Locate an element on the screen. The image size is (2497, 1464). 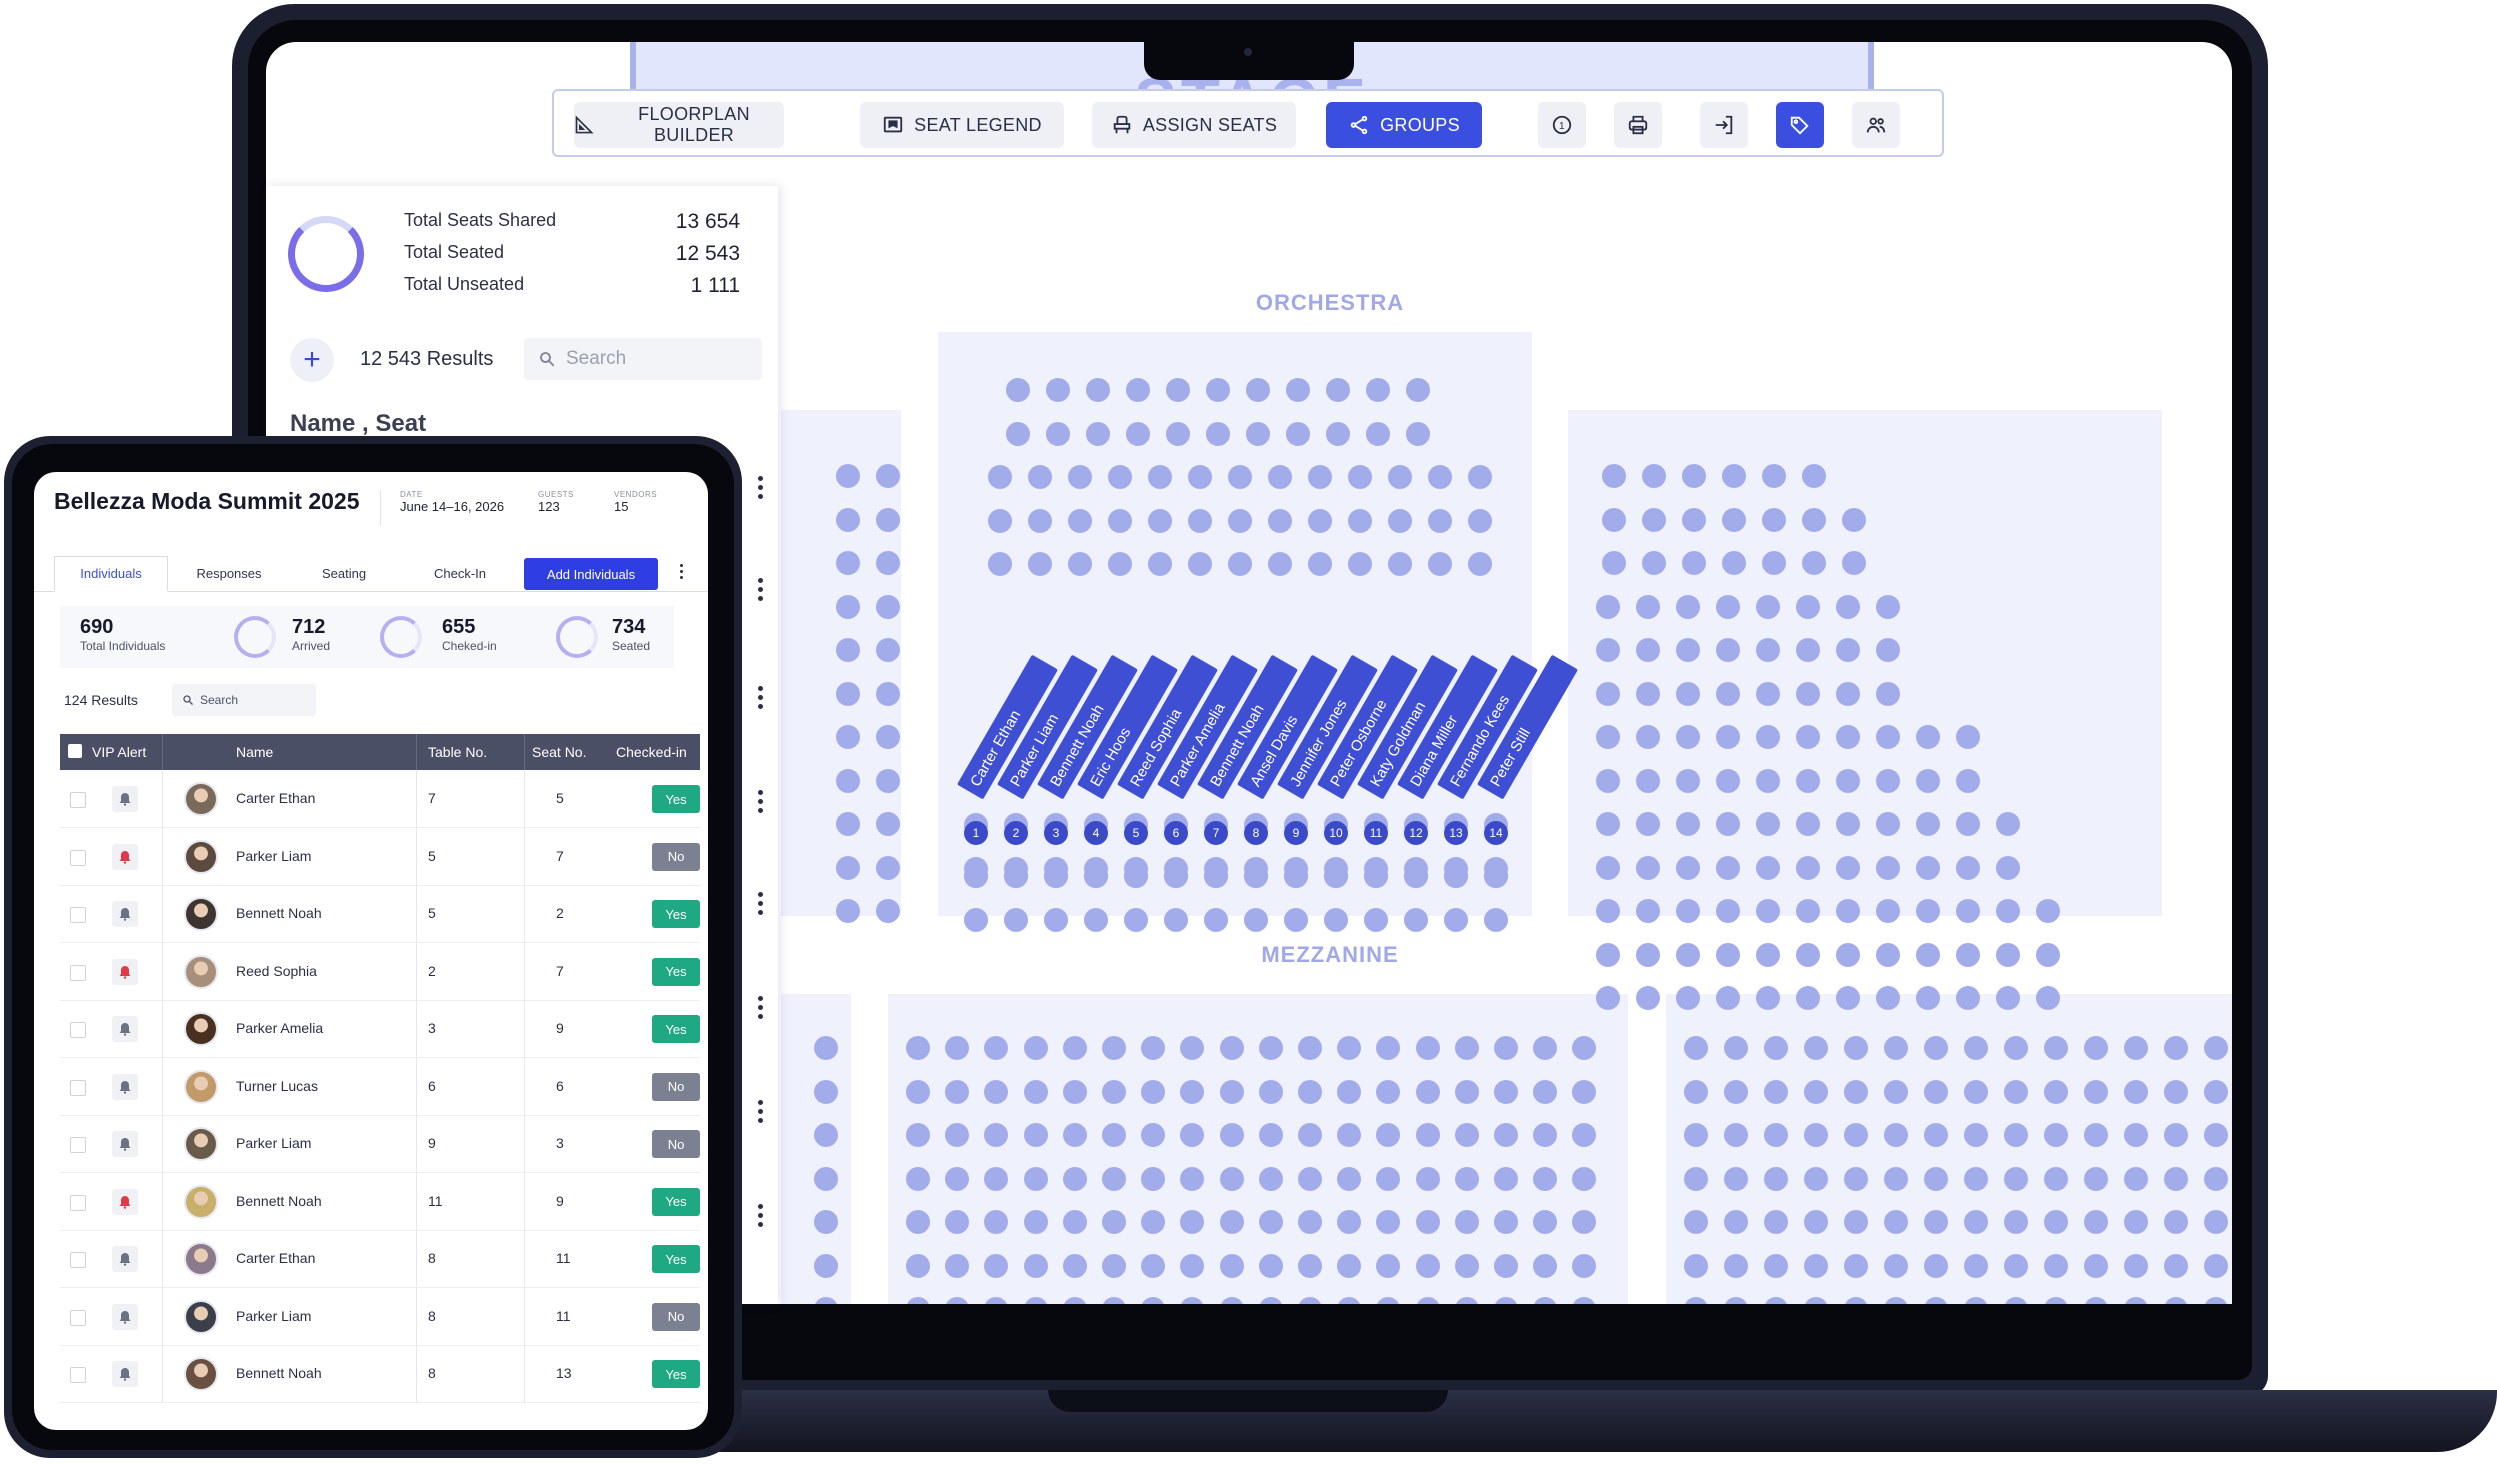
list-header: Name , Seat is located at coordinates (358, 423).